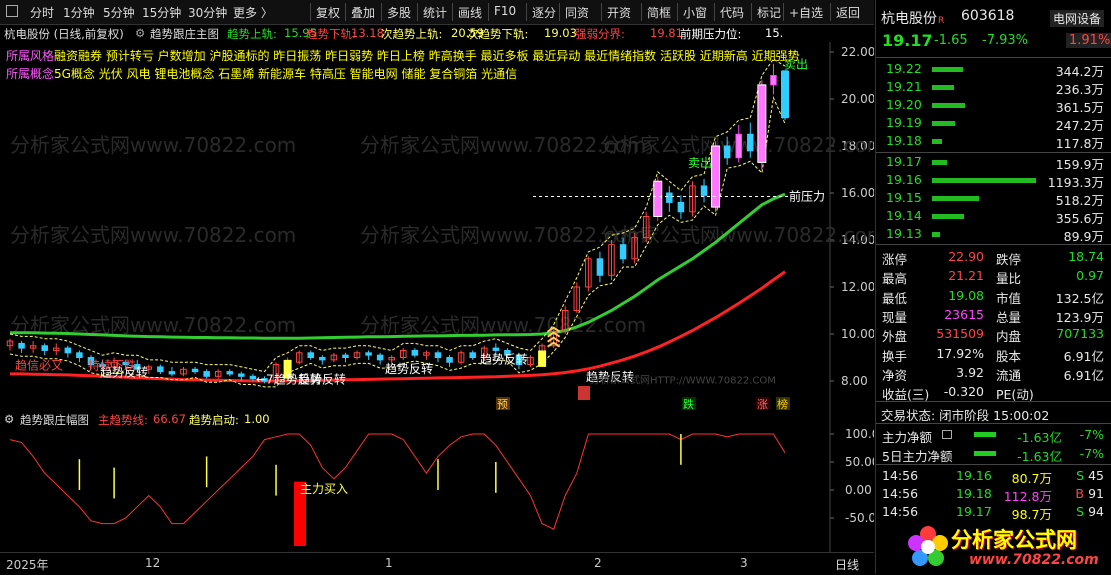 The image size is (1111, 575). I want to click on stat-value: 22.90, so click(966, 256).